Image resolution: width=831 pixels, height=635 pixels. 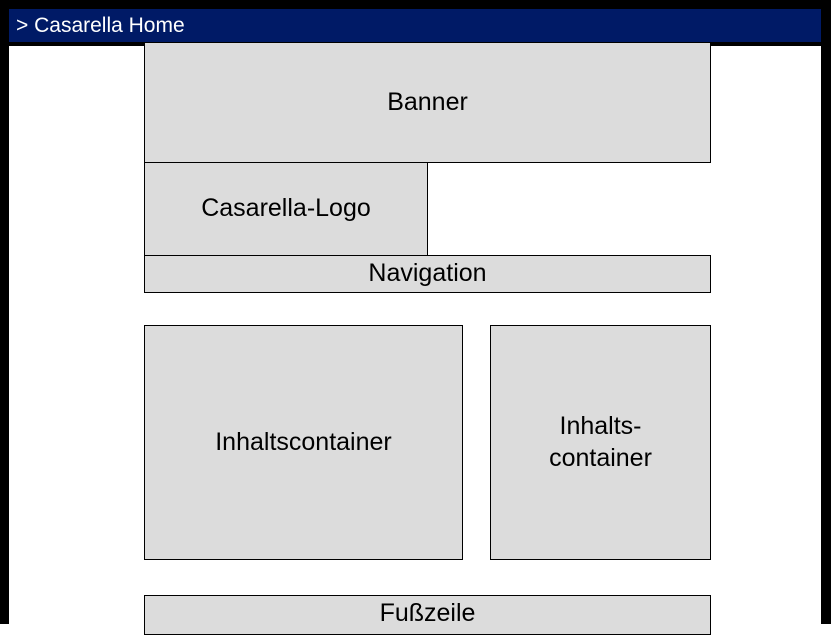 I want to click on logo-block: Casarella-Logo, so click(x=286, y=209).